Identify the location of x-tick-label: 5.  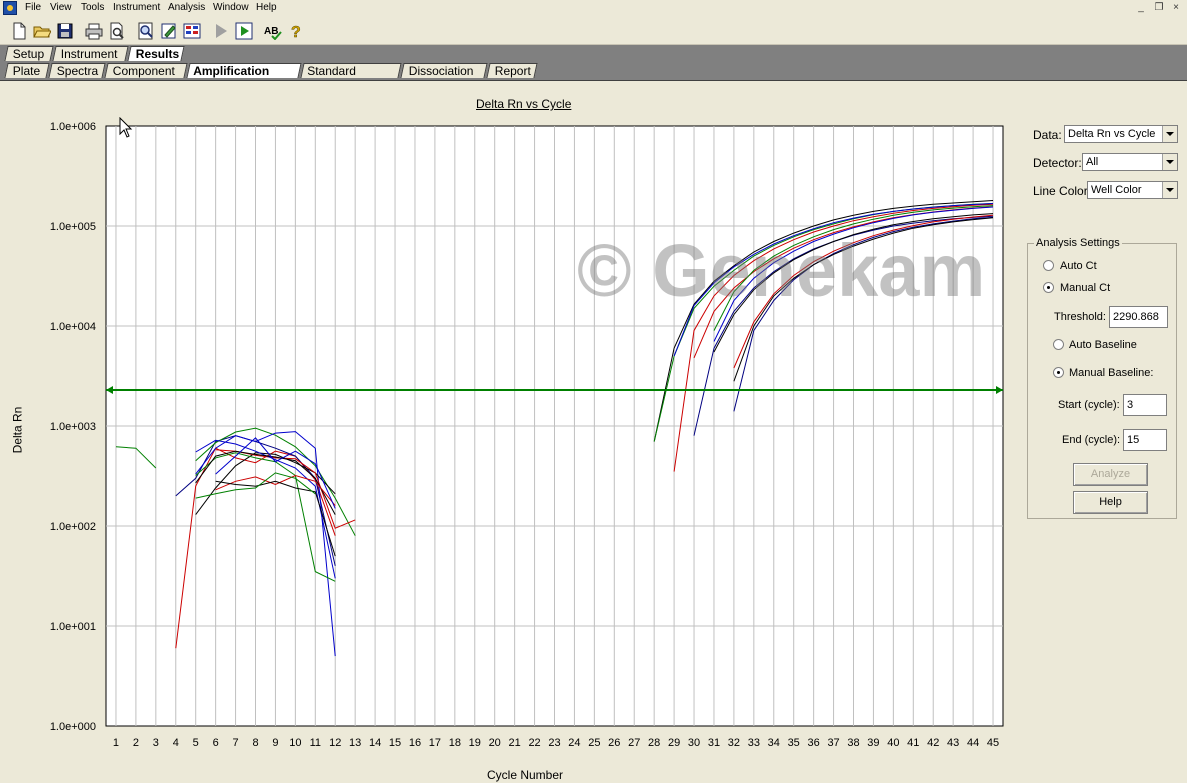
(196, 743).